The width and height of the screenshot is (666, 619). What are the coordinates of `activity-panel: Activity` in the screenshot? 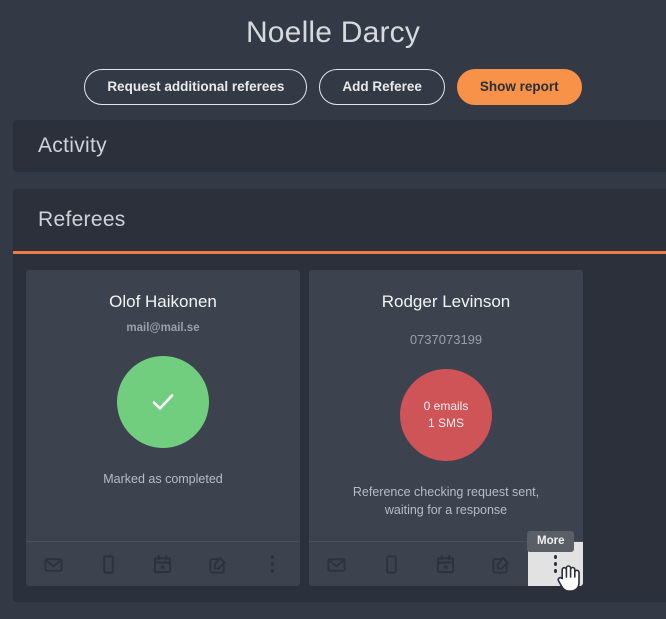 It's located at (339, 146).